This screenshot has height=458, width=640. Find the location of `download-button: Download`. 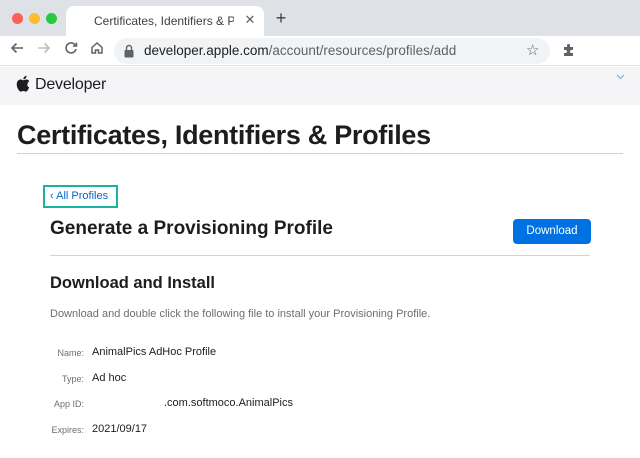

download-button: Download is located at coordinates (552, 231).